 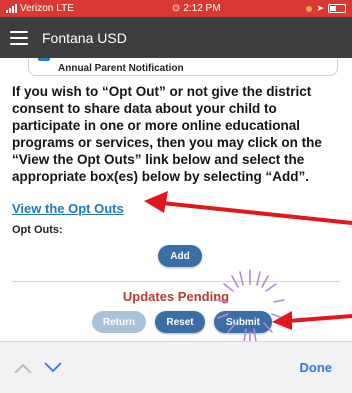 I want to click on carrier-info: Verizon LTE, so click(x=66, y=8).